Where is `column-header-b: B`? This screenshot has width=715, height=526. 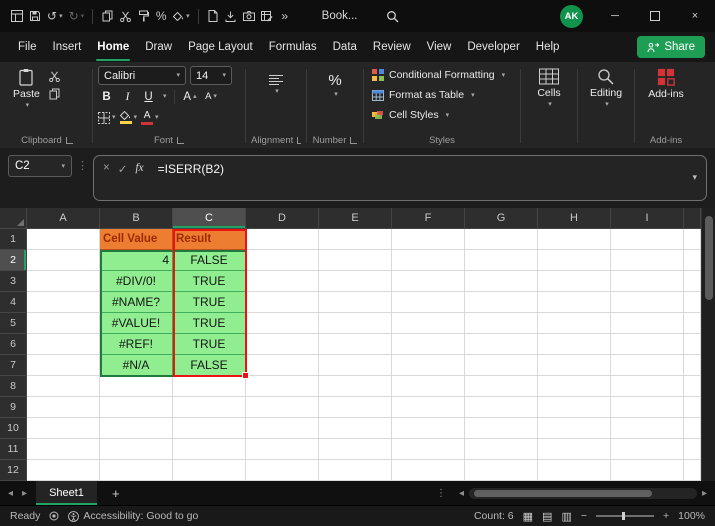
column-header-b: B is located at coordinates (136, 218).